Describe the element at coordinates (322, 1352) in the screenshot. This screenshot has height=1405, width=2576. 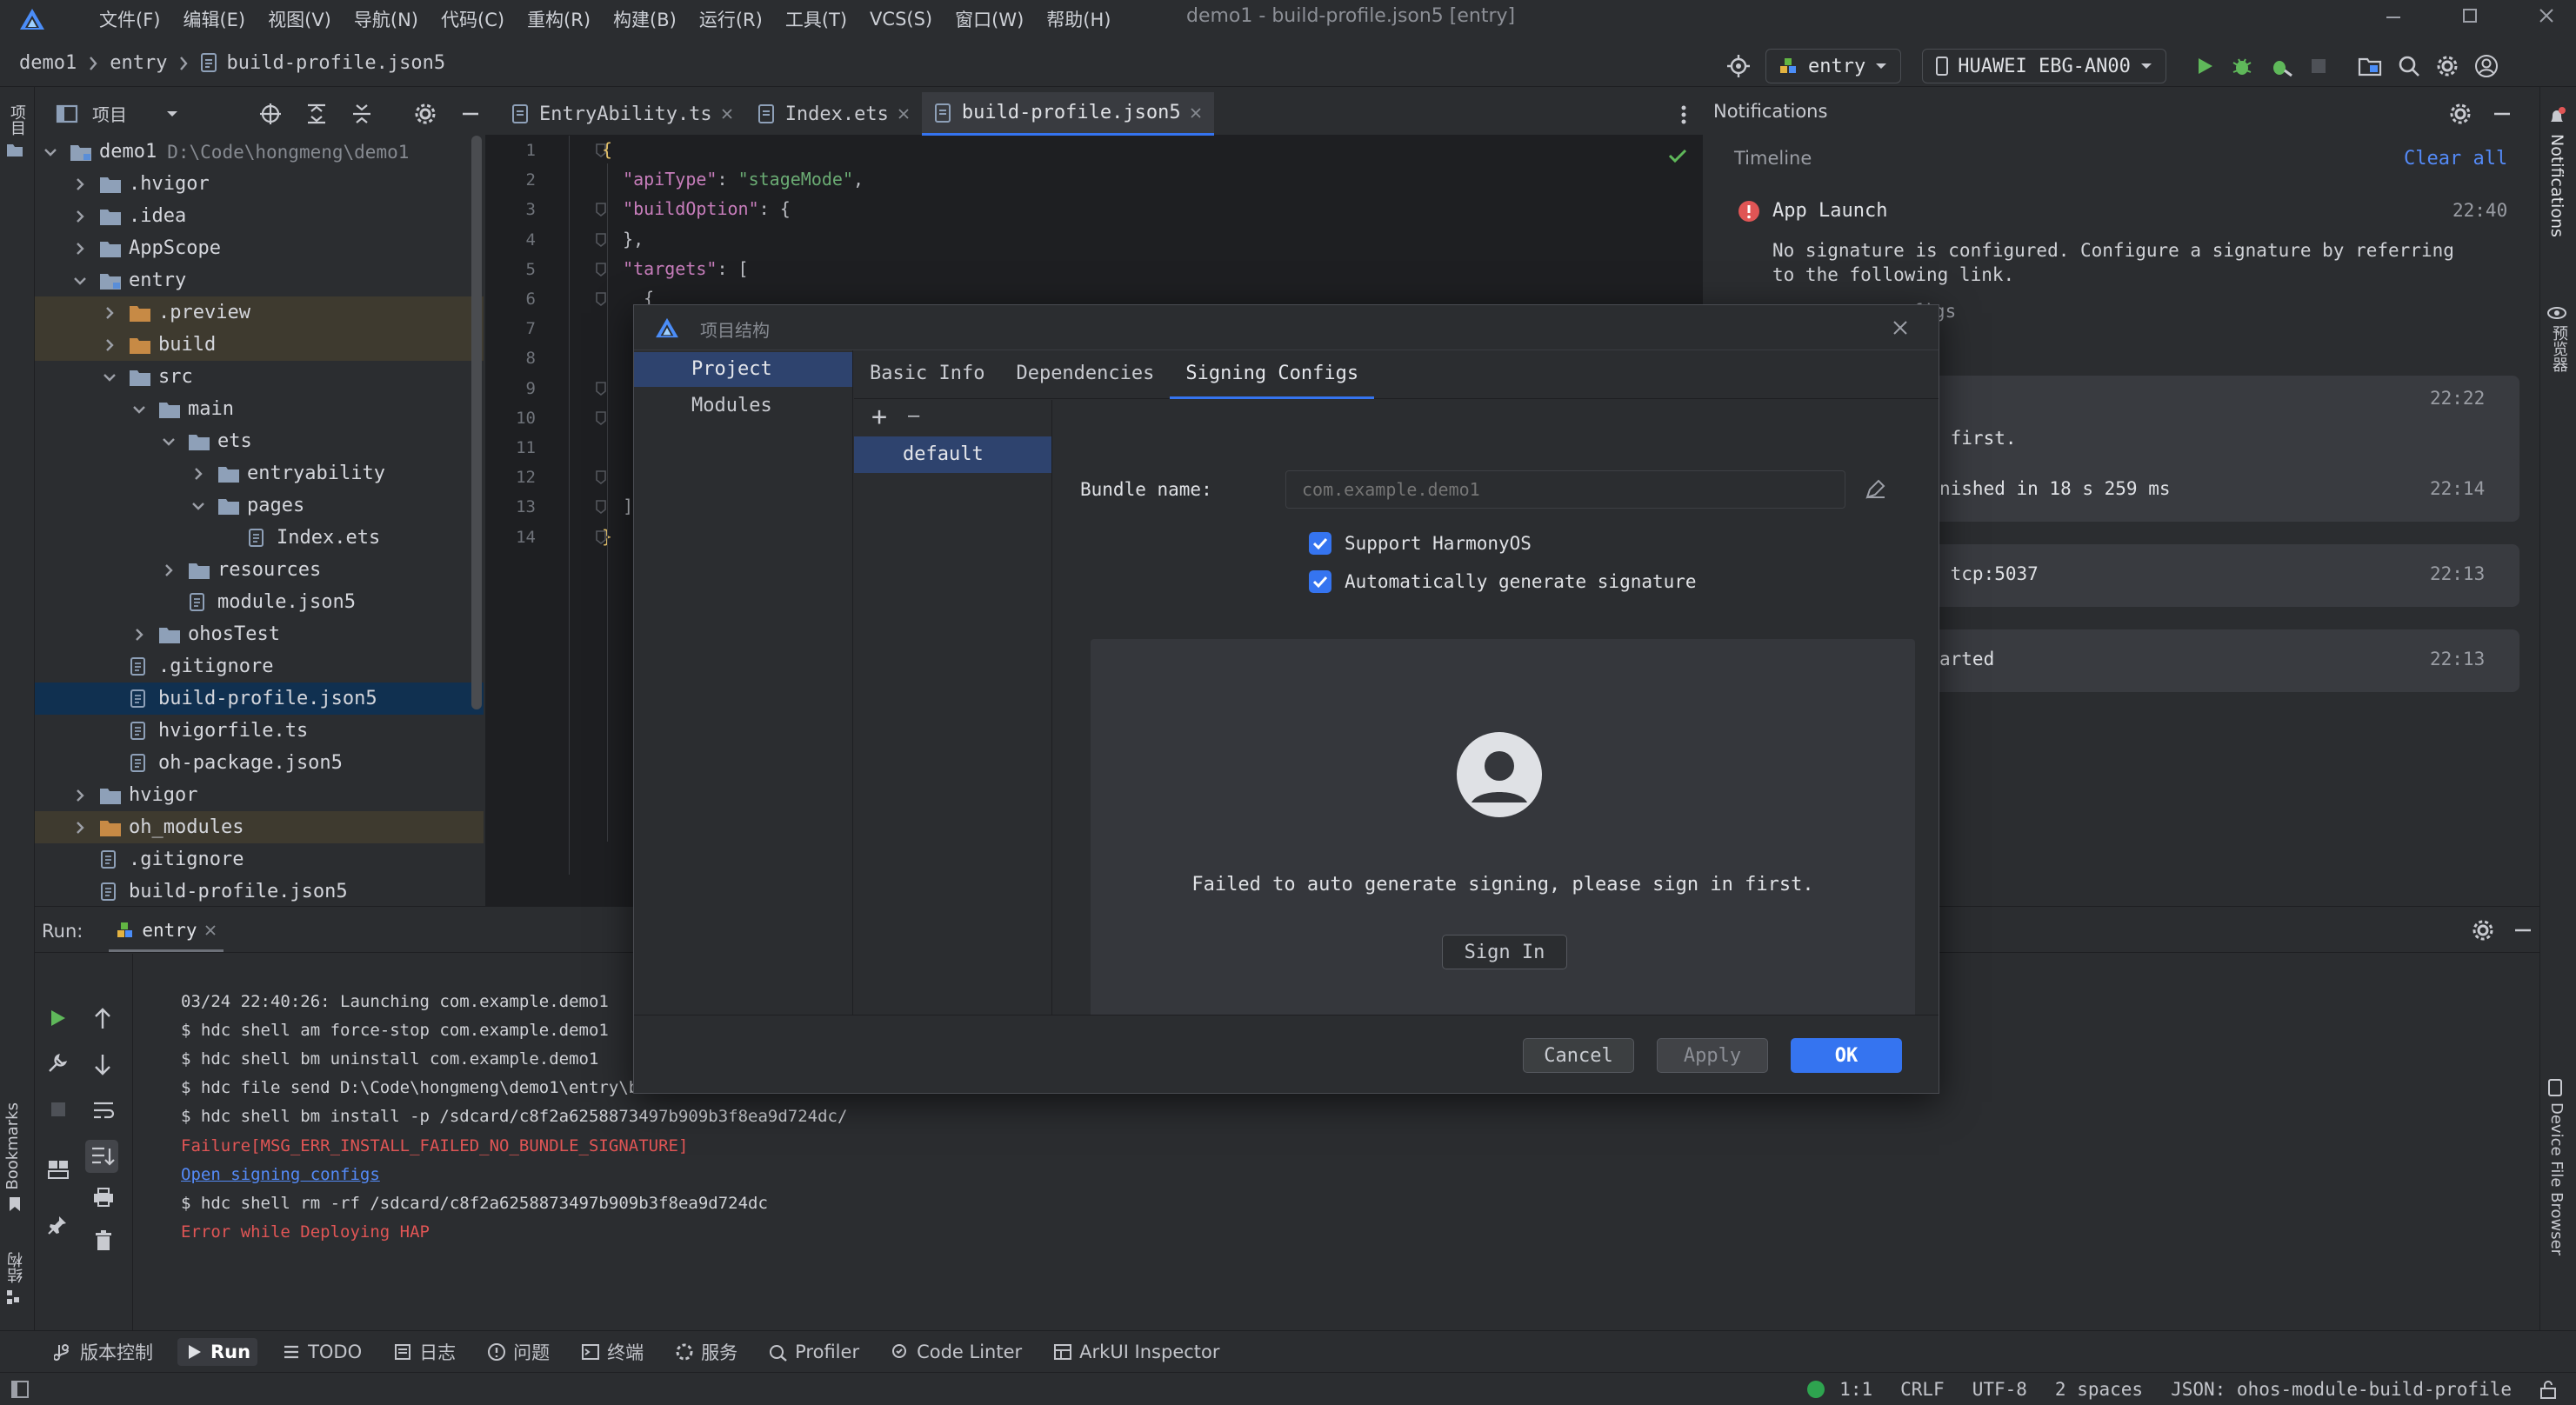
I see `tool-window-todo: TODO` at that location.